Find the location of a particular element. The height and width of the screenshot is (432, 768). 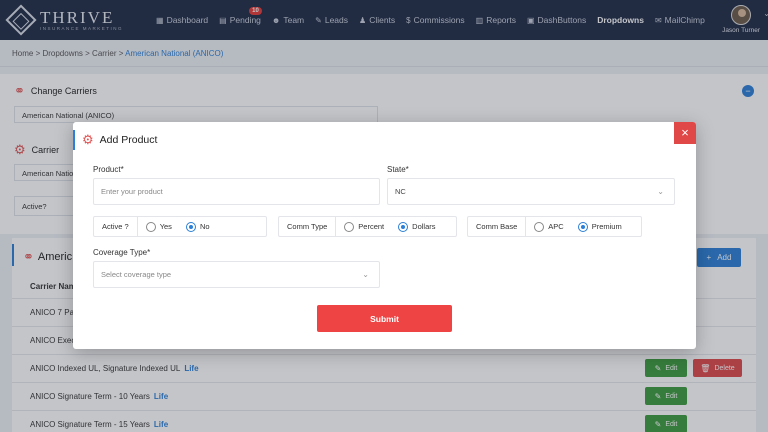

active-yes-option: Yes is located at coordinates (158, 226).